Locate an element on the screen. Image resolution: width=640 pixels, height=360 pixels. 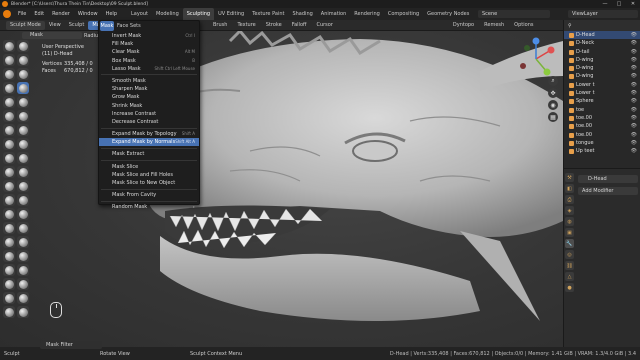
menu-falloff: Falloff is located at coordinates (299, 25).